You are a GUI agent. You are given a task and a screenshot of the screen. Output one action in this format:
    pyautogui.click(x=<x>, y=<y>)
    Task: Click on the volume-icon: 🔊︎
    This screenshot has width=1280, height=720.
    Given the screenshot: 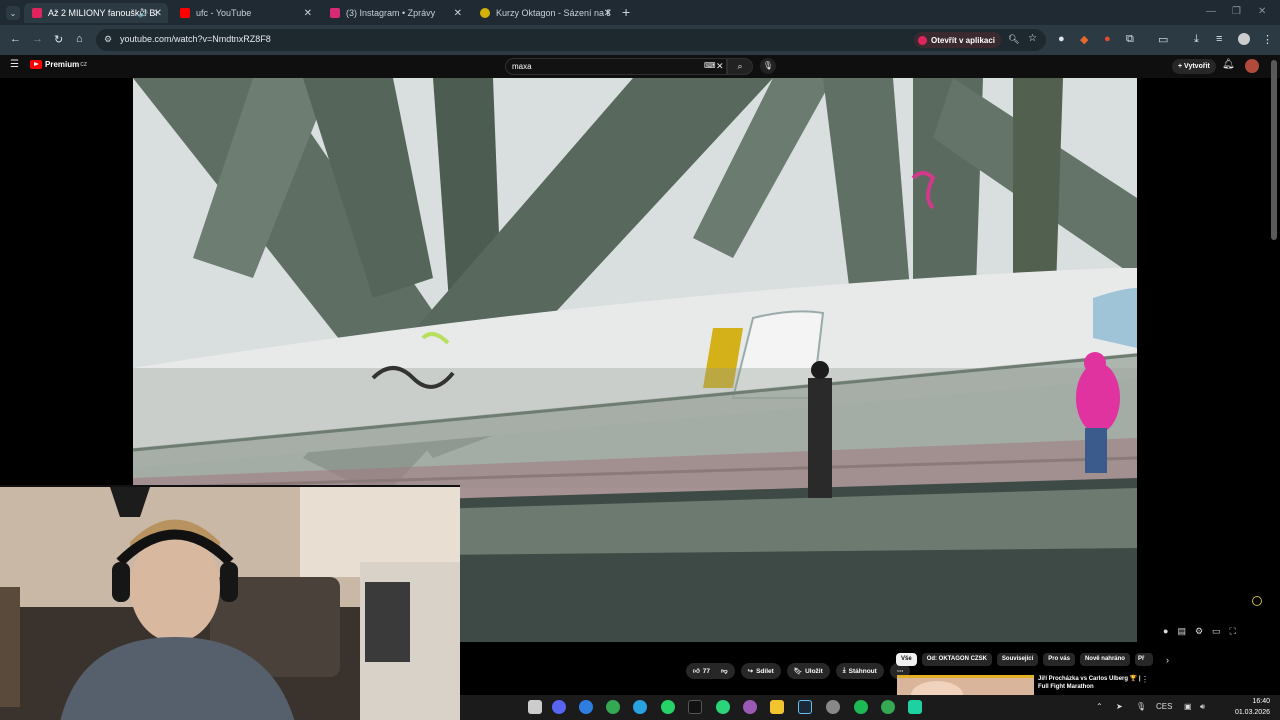 What is the action you would take?
    pyautogui.click(x=1202, y=707)
    